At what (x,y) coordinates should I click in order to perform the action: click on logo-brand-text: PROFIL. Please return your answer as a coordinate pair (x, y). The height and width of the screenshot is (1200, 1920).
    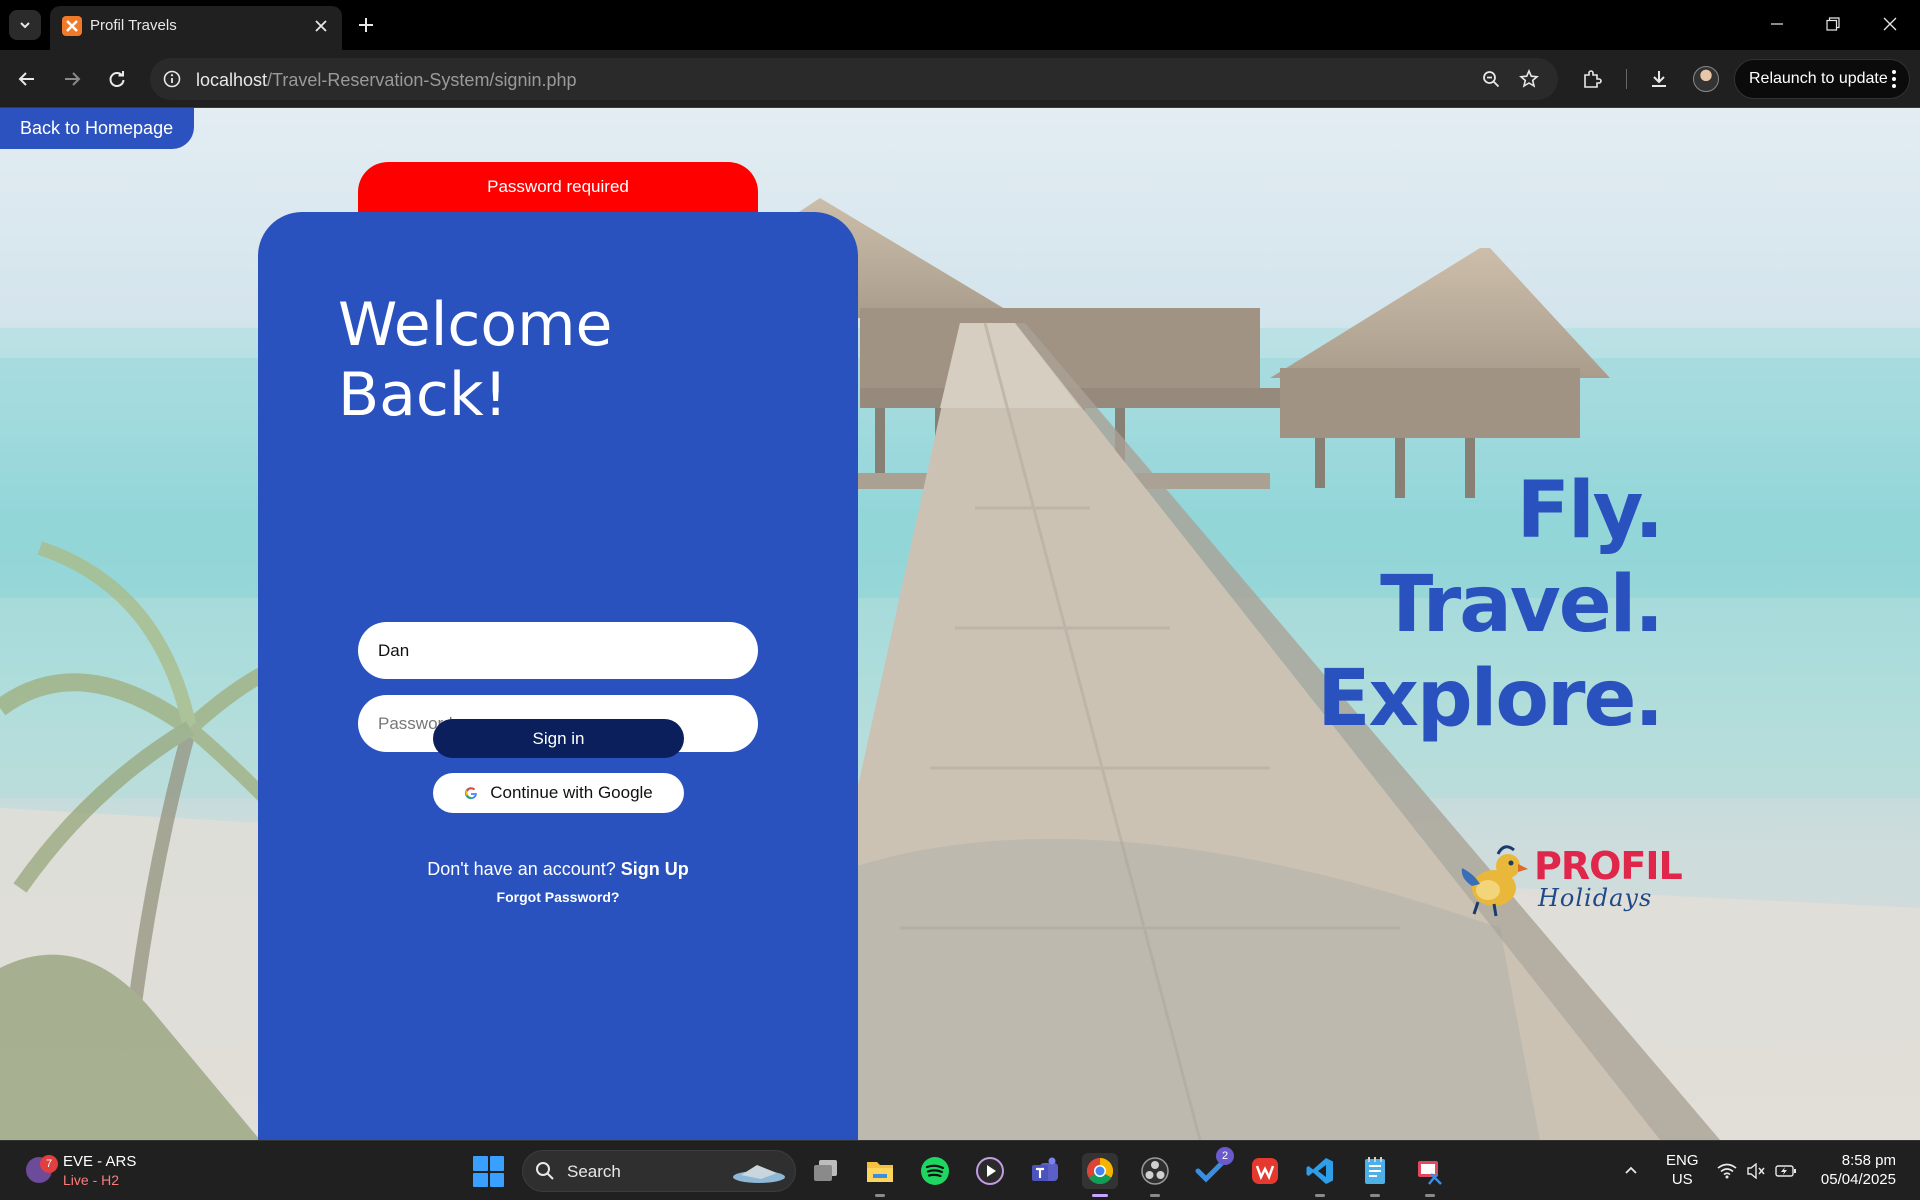
    Looking at the image, I should click on (1608, 866).